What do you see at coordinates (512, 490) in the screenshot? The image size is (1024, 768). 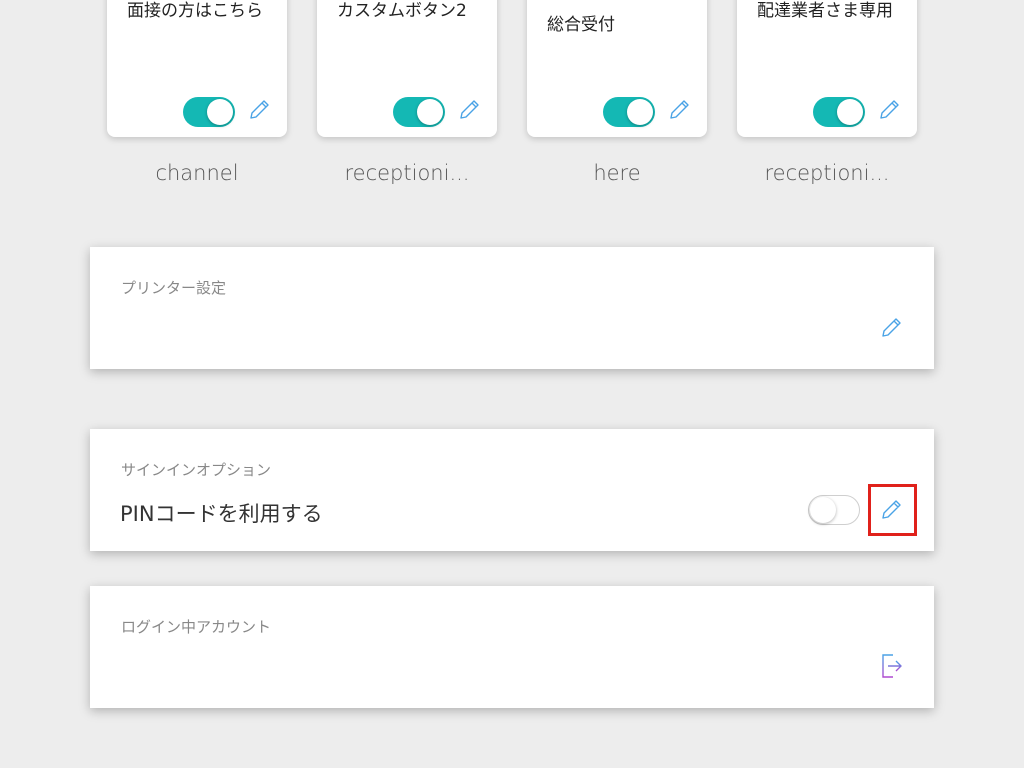 I see `signin-options-section: サインインオプション PINコードを利用する` at bounding box center [512, 490].